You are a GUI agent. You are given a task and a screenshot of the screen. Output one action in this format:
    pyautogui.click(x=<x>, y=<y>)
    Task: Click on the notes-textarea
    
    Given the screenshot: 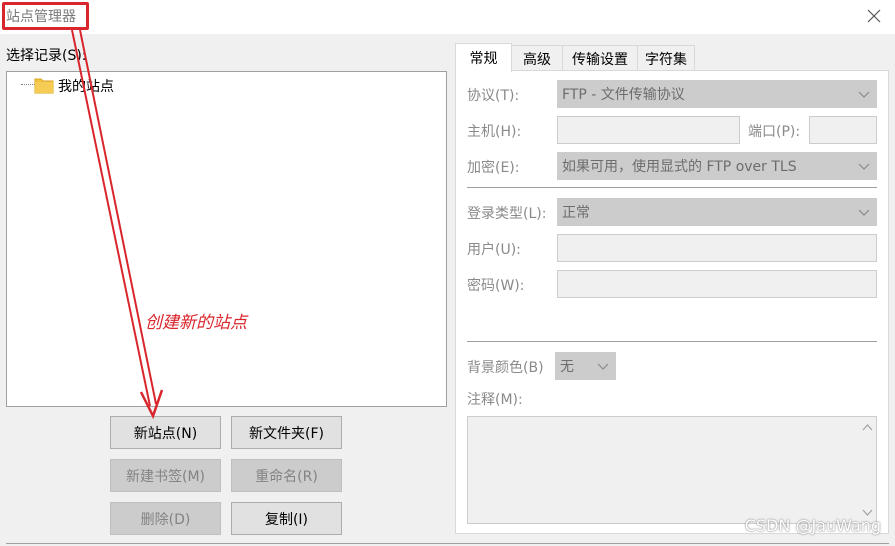 What is the action you would take?
    pyautogui.click(x=672, y=470)
    